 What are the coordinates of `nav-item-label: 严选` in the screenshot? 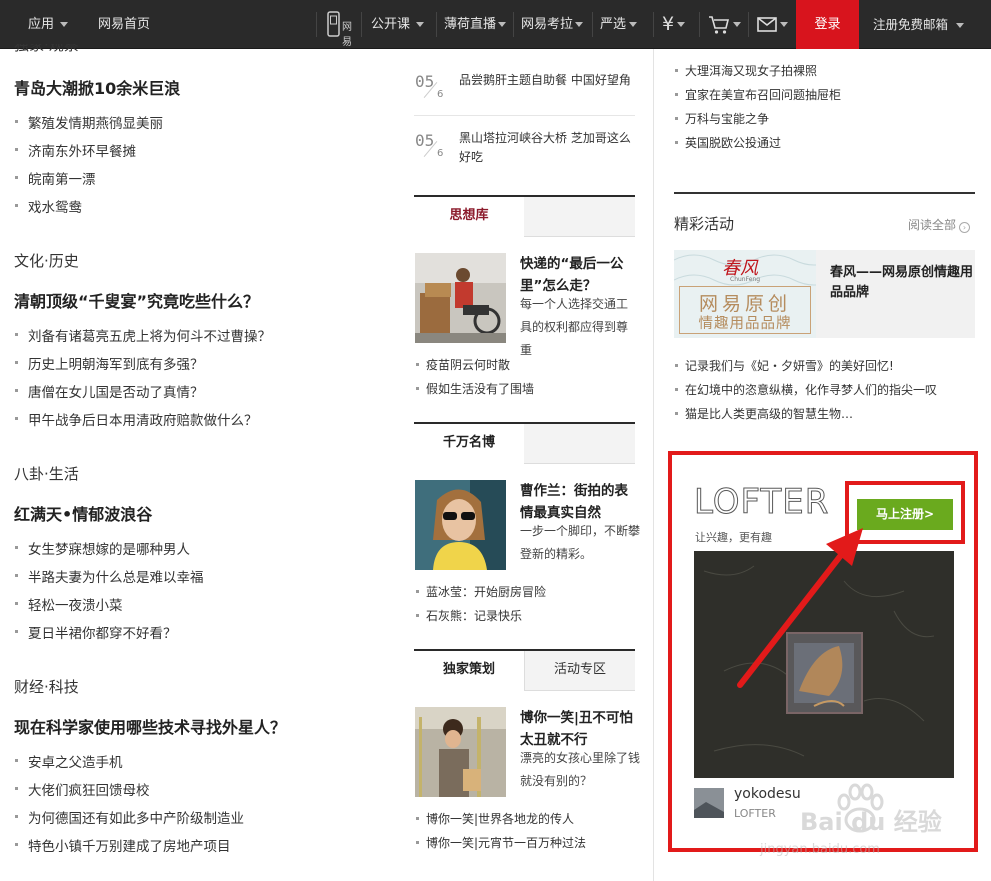 It's located at (613, 24).